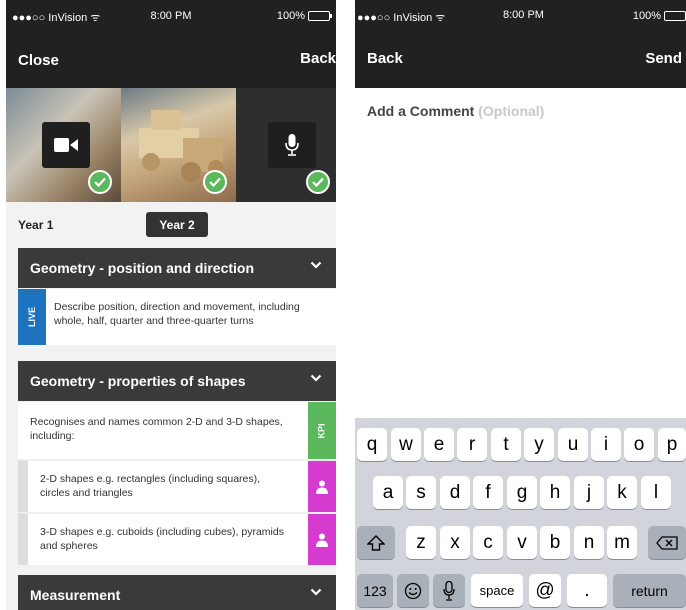 The height and width of the screenshot is (610, 686). I want to click on key-d: d, so click(455, 492).